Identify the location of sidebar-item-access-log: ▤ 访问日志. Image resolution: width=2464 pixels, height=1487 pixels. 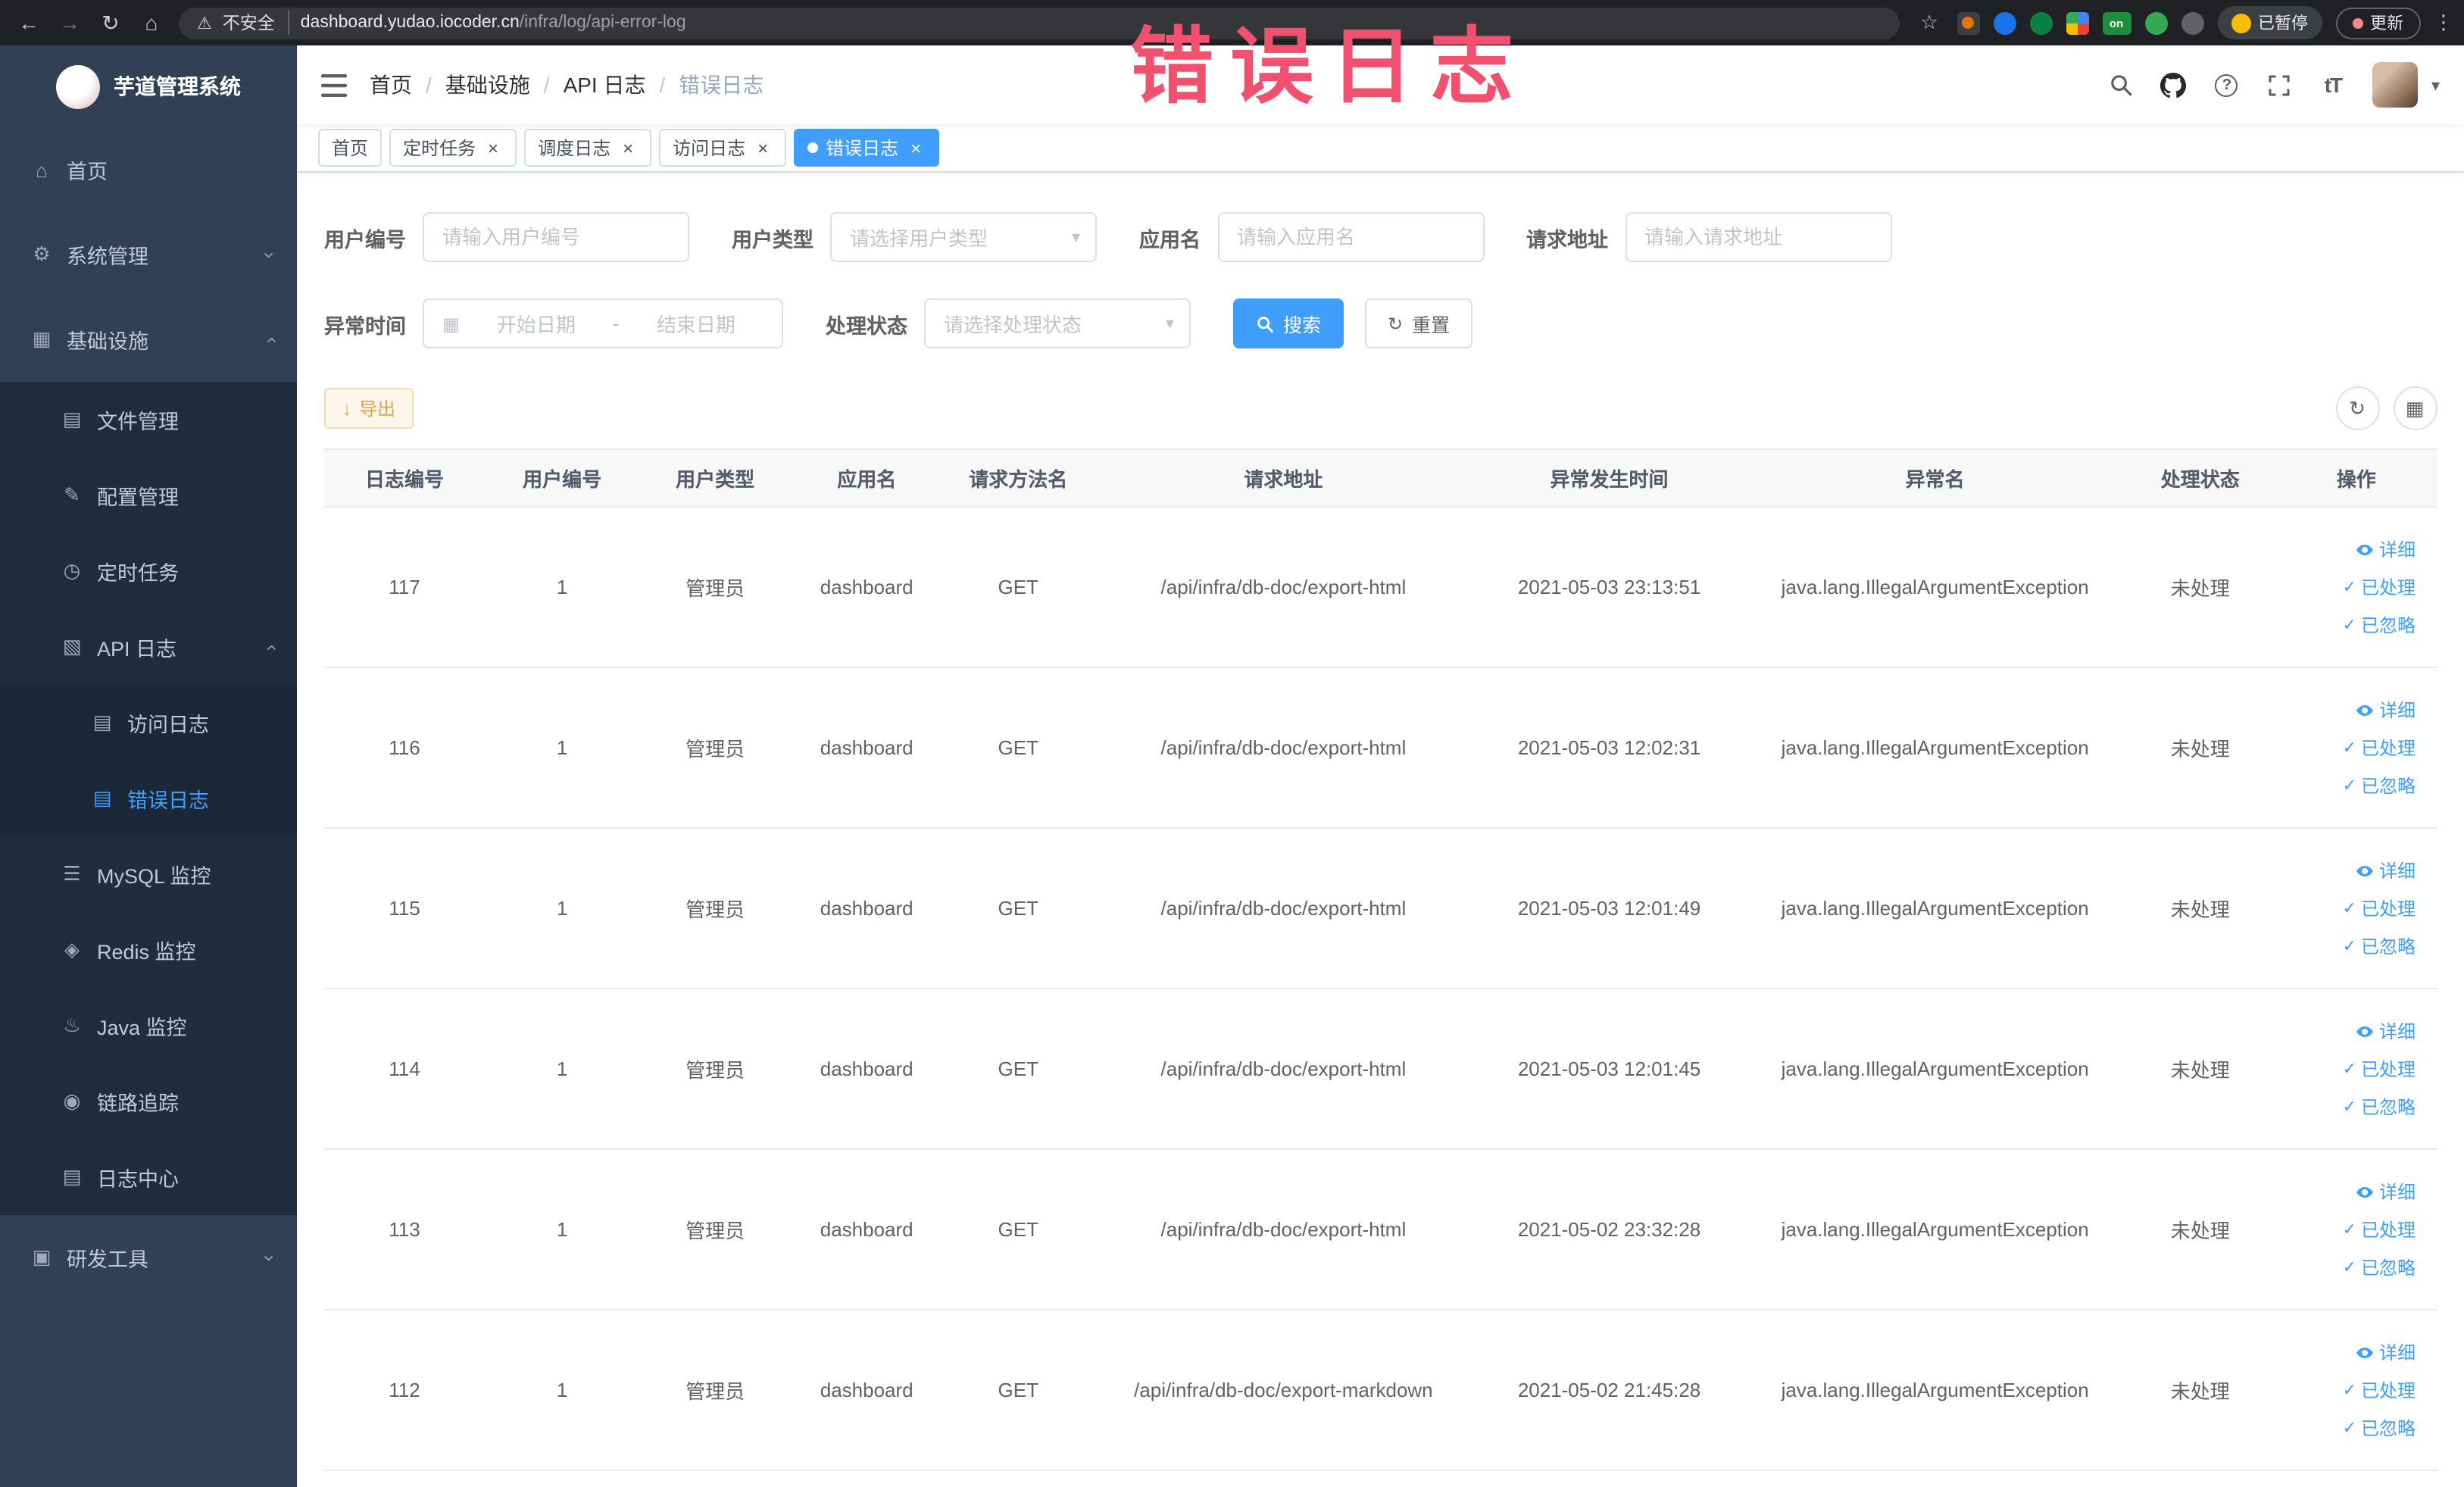
(148, 723).